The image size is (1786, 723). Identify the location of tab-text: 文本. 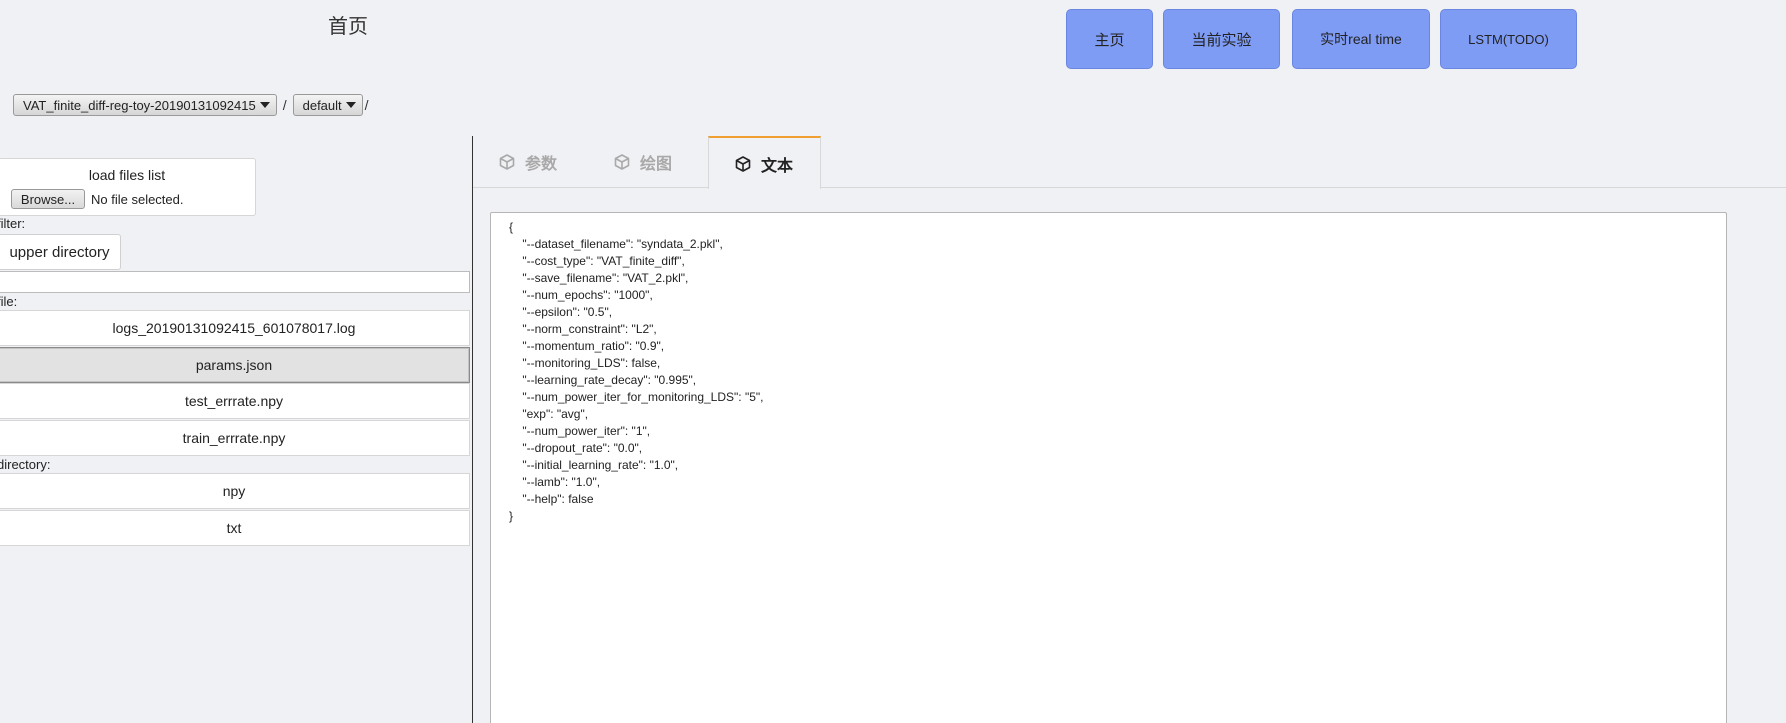
(764, 162).